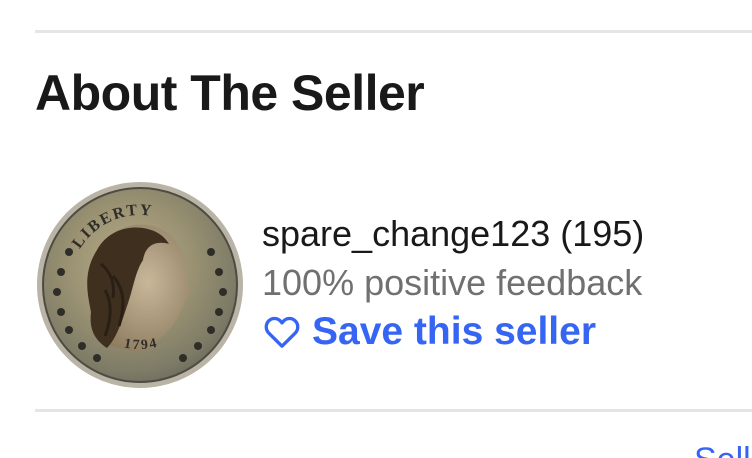 The image size is (752, 458). Describe the element at coordinates (452, 282) in the screenshot. I see `seller-feedback: 100% positive feedback` at that location.